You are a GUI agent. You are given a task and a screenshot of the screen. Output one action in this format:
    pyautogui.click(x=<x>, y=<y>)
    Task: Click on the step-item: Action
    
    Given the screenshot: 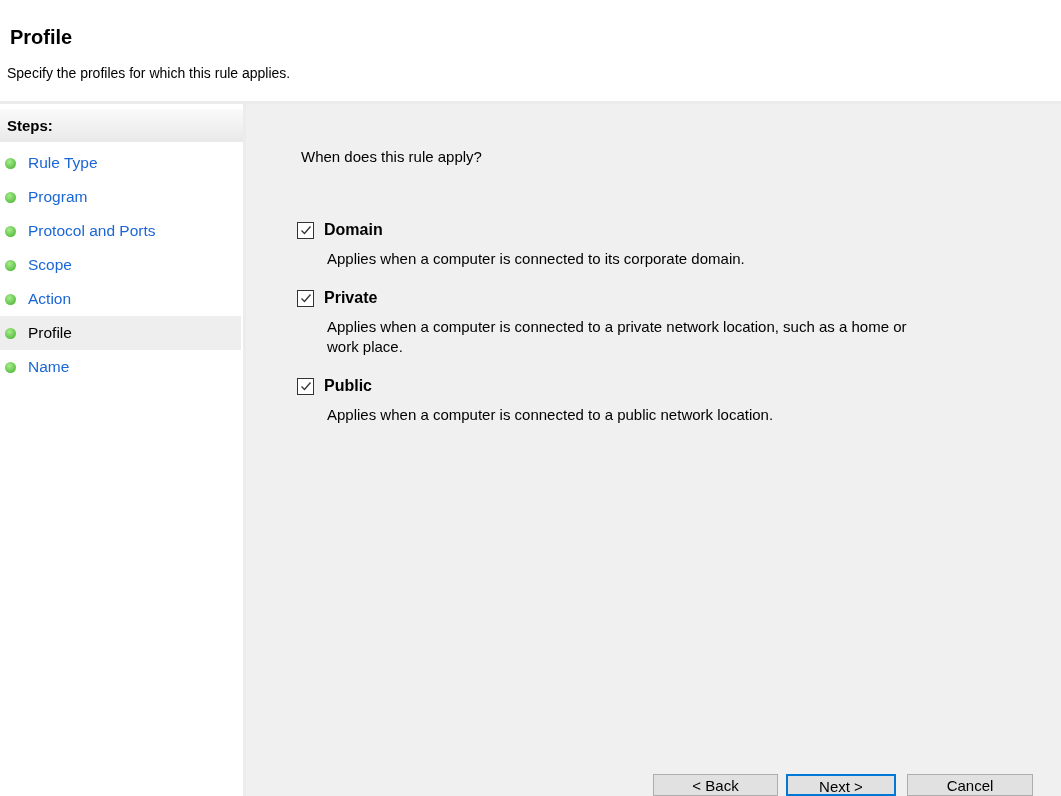 What is the action you would take?
    pyautogui.click(x=120, y=299)
    